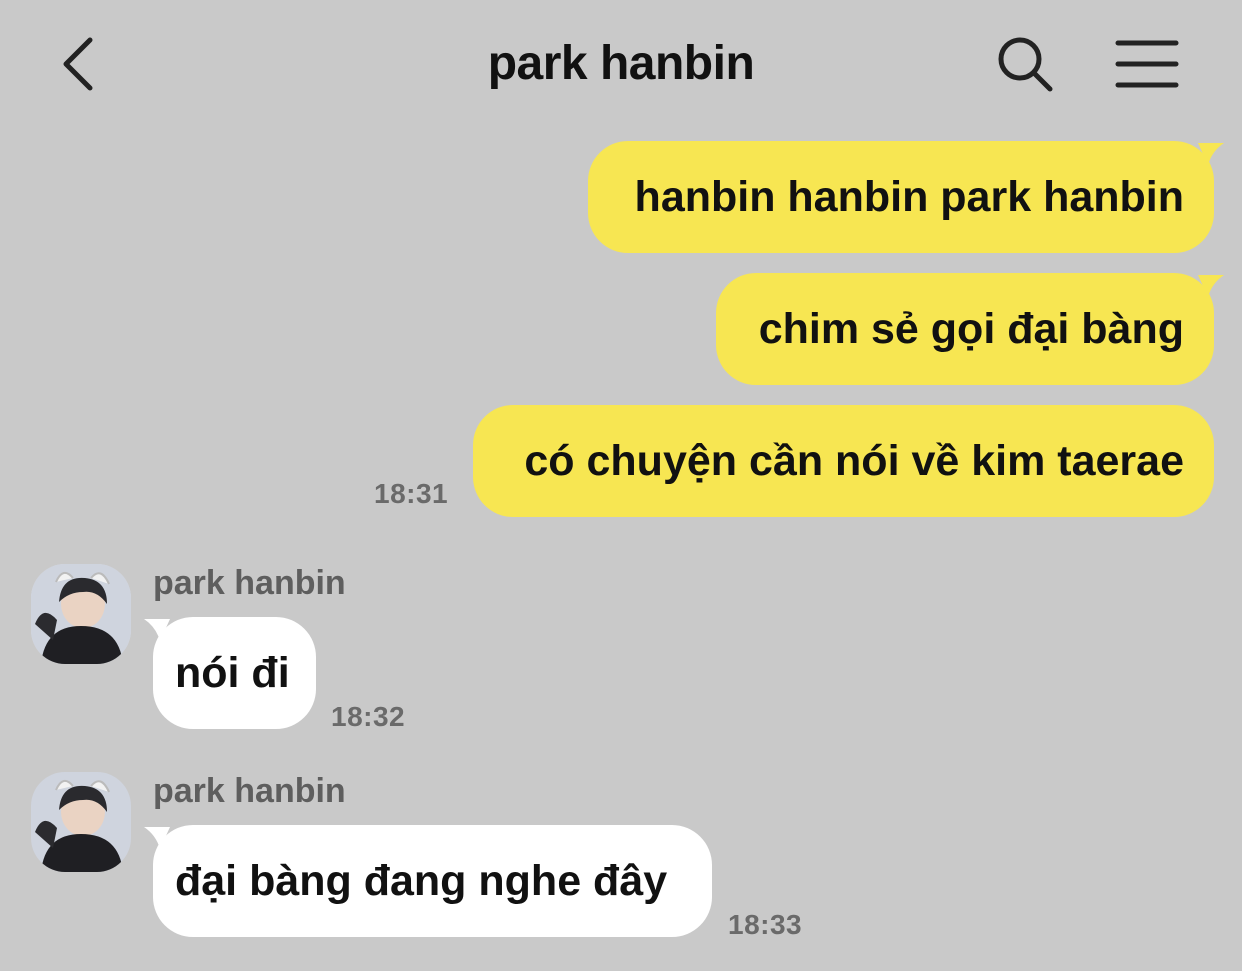 This screenshot has width=1242, height=971. I want to click on message-timestamp: 18:32, so click(368, 716).